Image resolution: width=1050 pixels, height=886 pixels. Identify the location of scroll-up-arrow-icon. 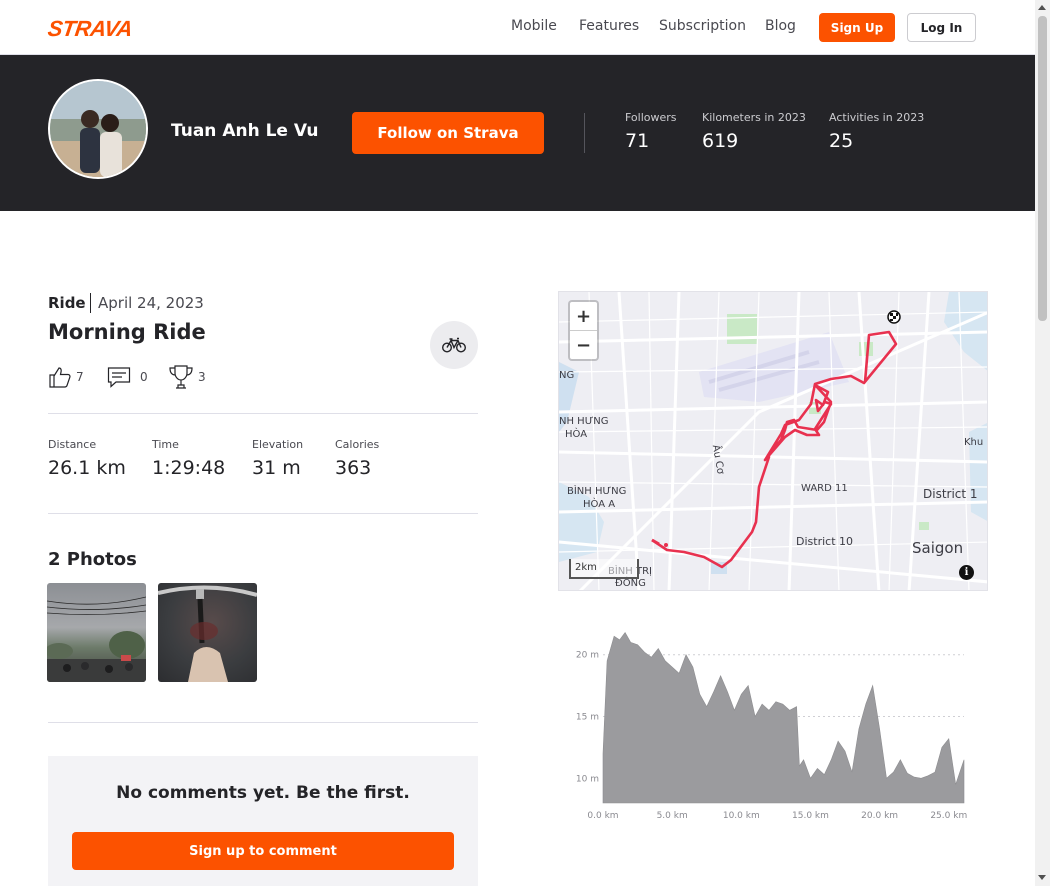
(1042, 7).